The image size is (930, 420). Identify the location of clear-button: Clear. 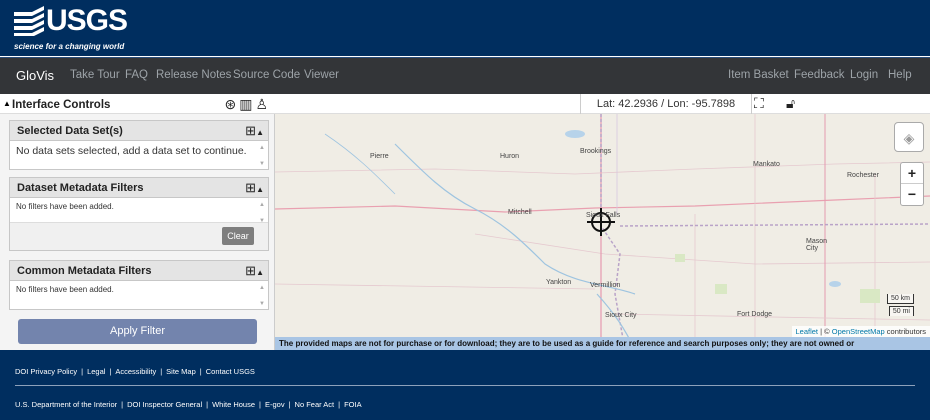
(238, 236).